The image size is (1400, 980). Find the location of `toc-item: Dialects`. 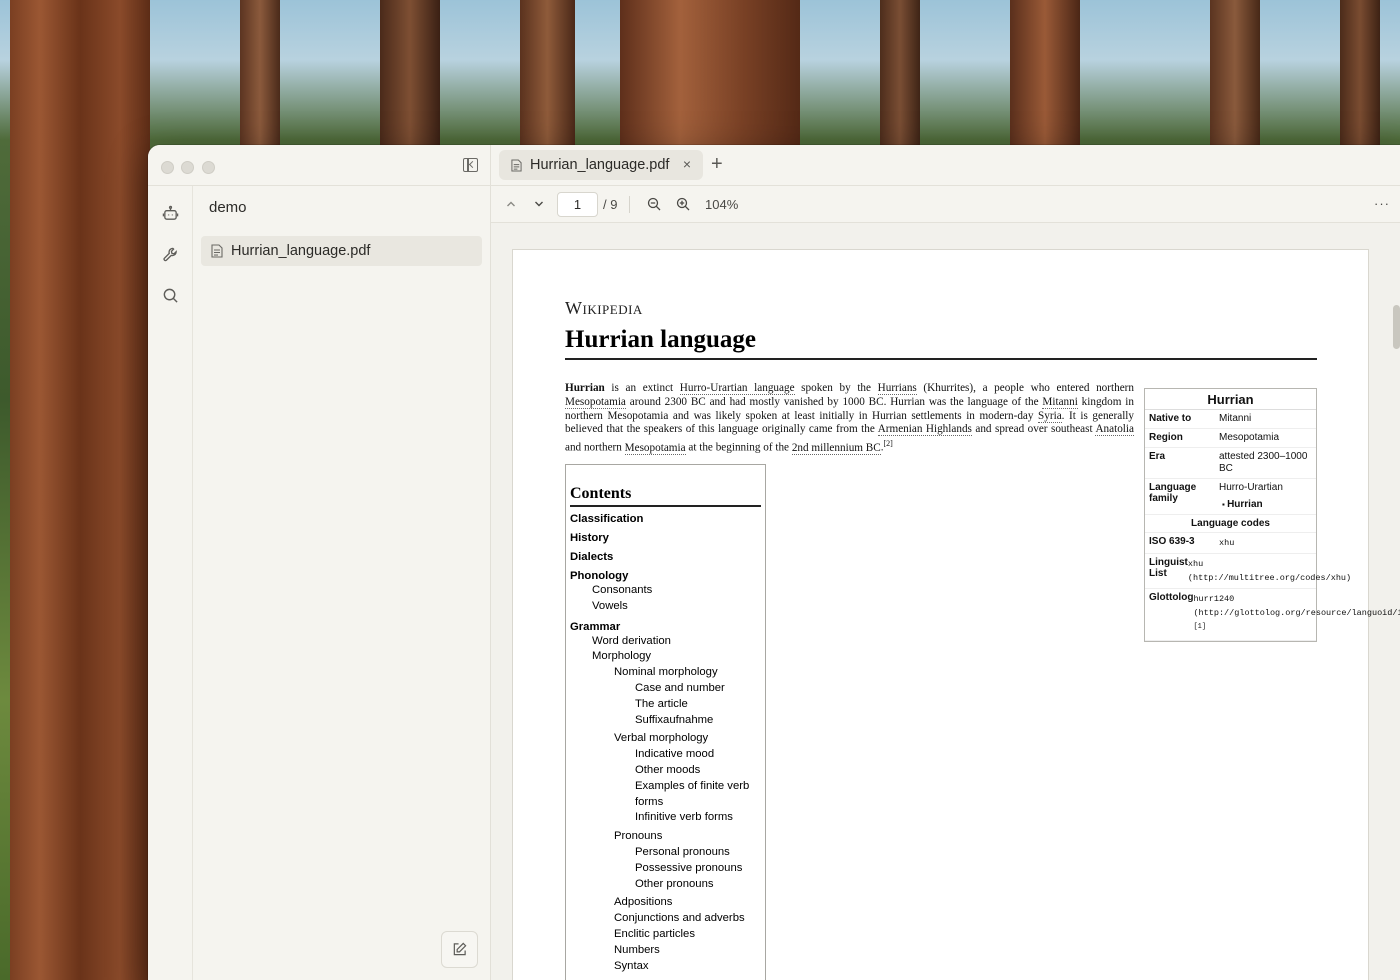

toc-item: Dialects is located at coordinates (665, 557).